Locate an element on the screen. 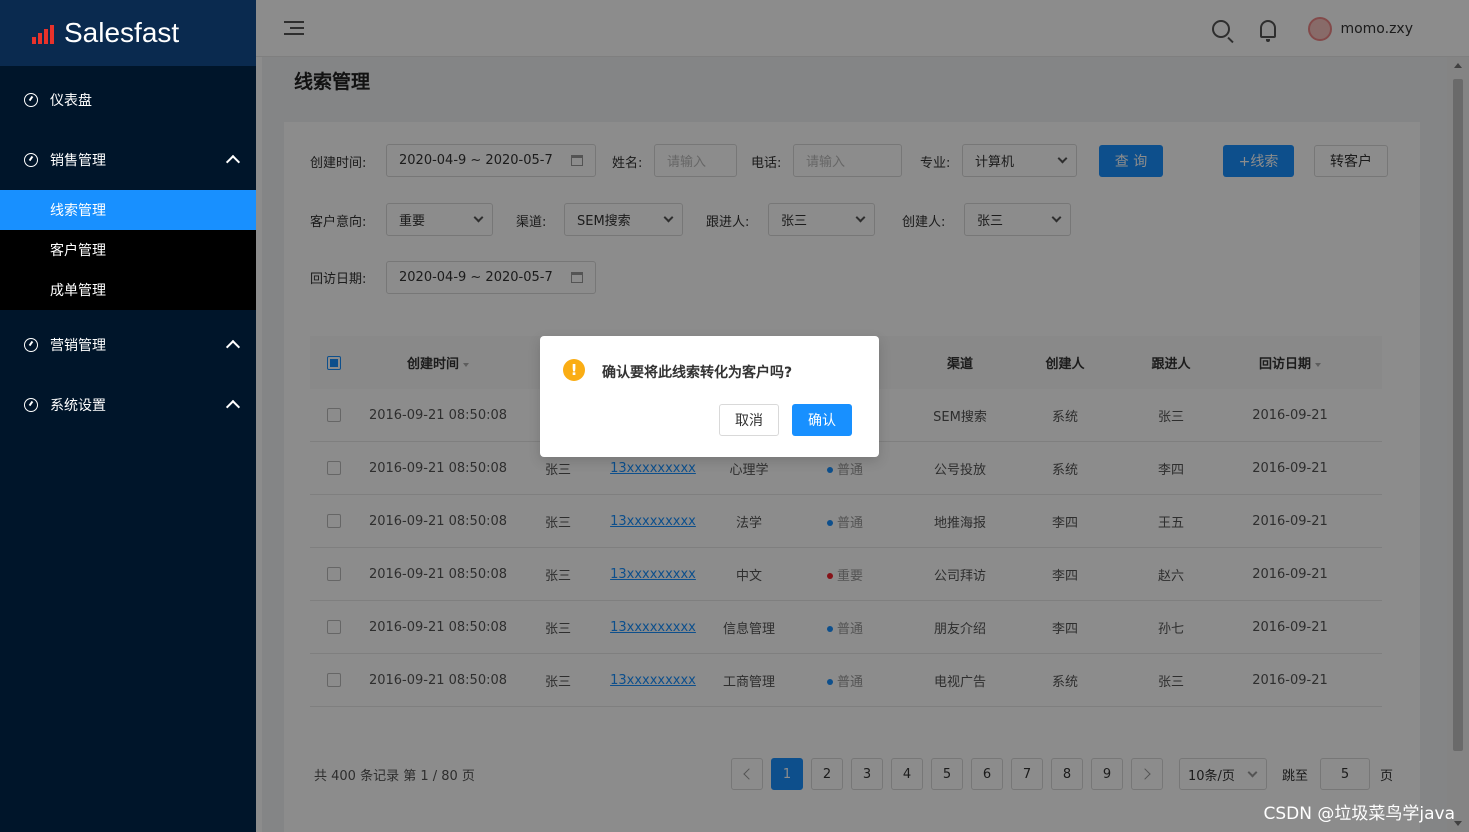 The height and width of the screenshot is (832, 1469). sidebar-item-customers: 客户管理 is located at coordinates (128, 250).